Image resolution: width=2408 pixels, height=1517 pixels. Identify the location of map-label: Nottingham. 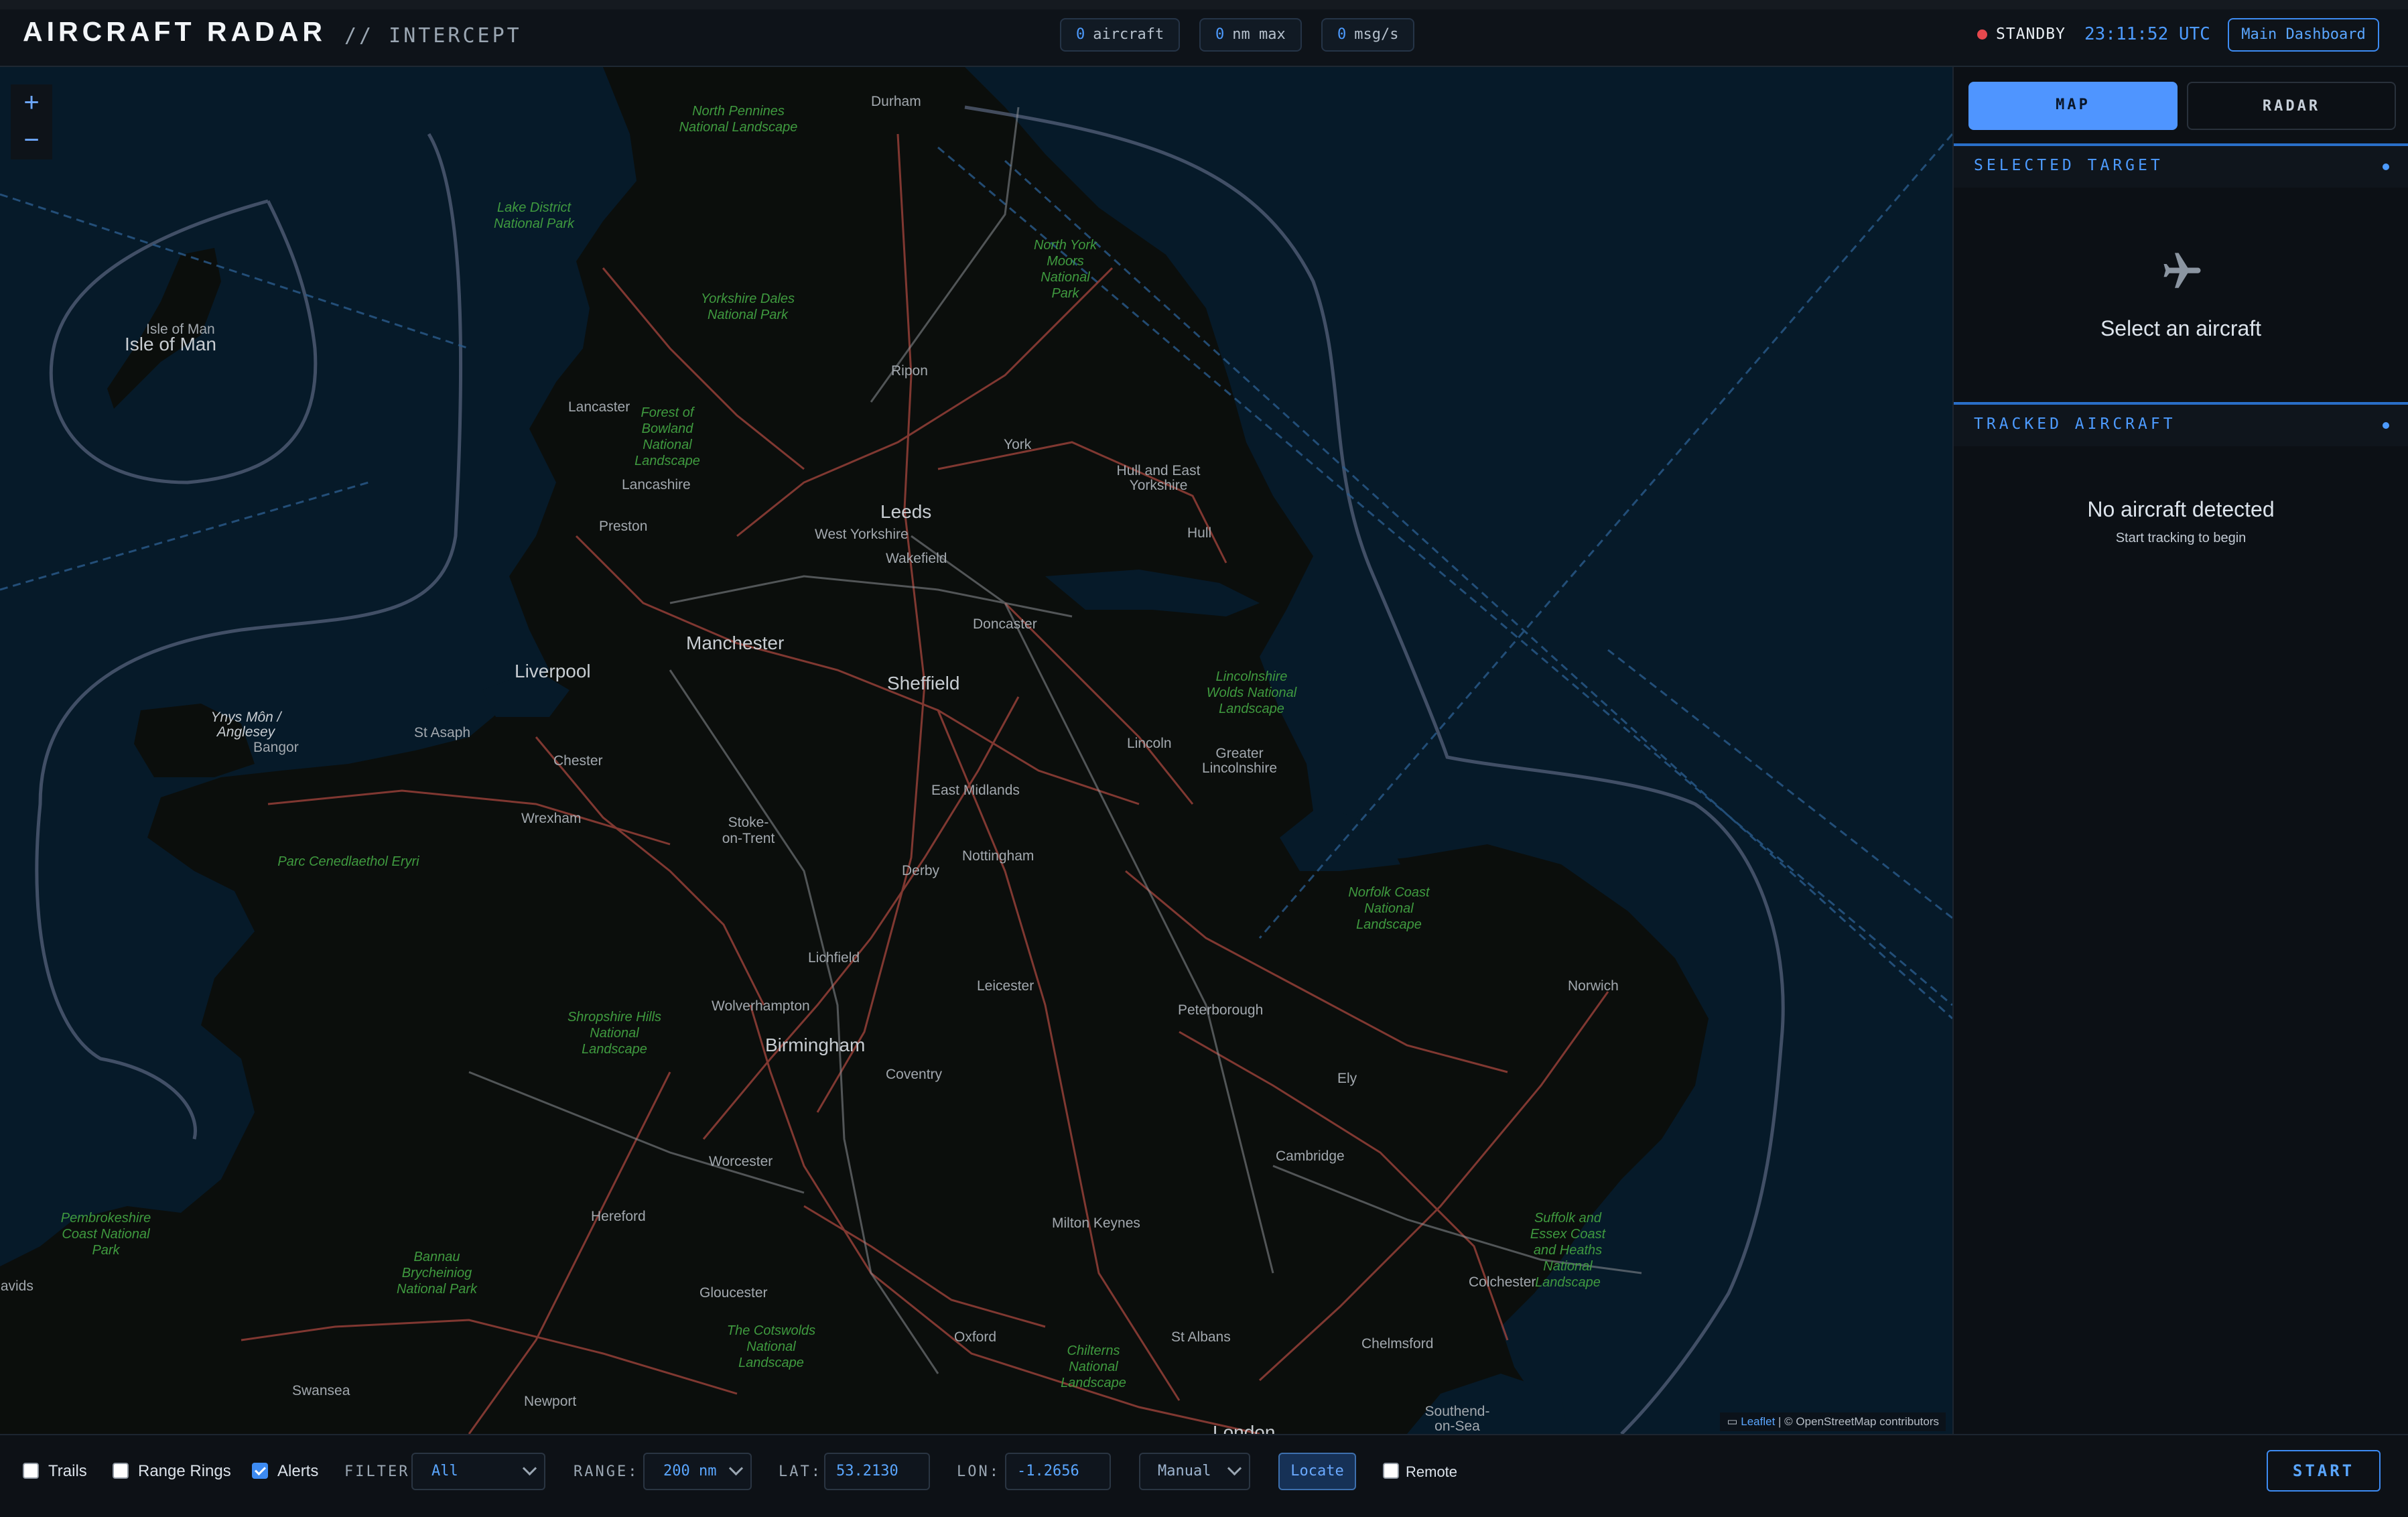
(998, 856).